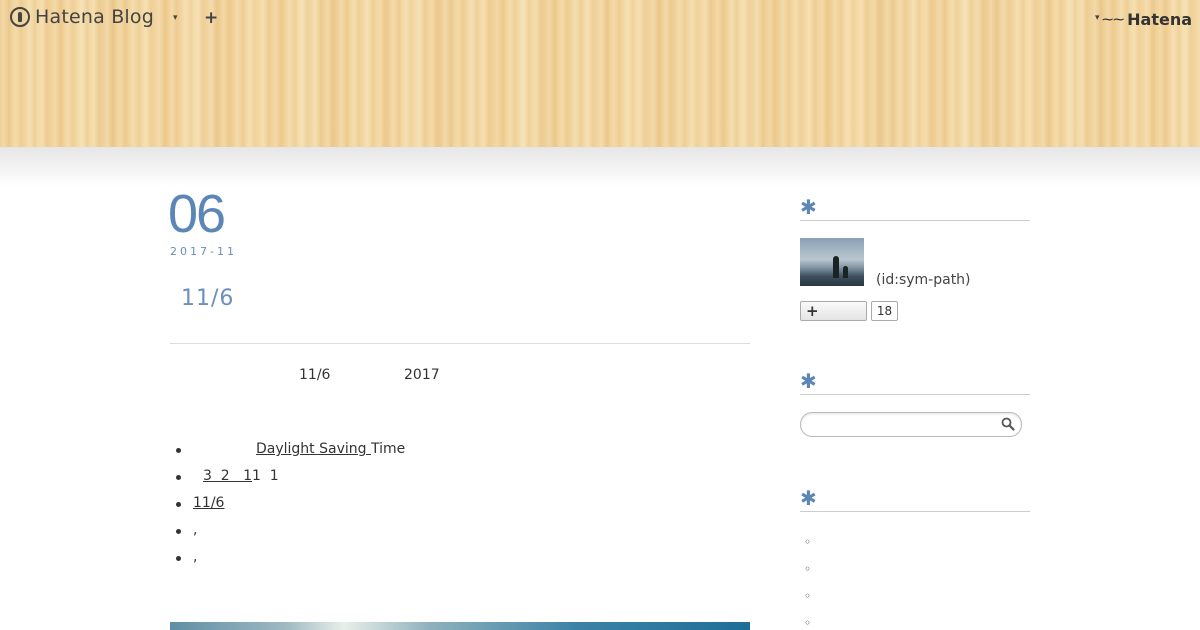 This screenshot has height=630, width=1200. What do you see at coordinates (915, 499) in the screenshot?
I see `sidebar-list-heading: ✱` at bounding box center [915, 499].